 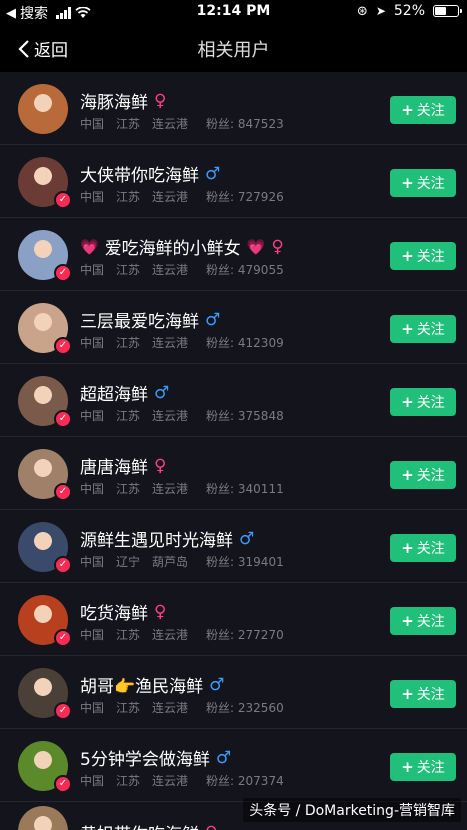 I want to click on user-name-text: 爱吃海鲜的小鲜女, so click(x=172, y=249).